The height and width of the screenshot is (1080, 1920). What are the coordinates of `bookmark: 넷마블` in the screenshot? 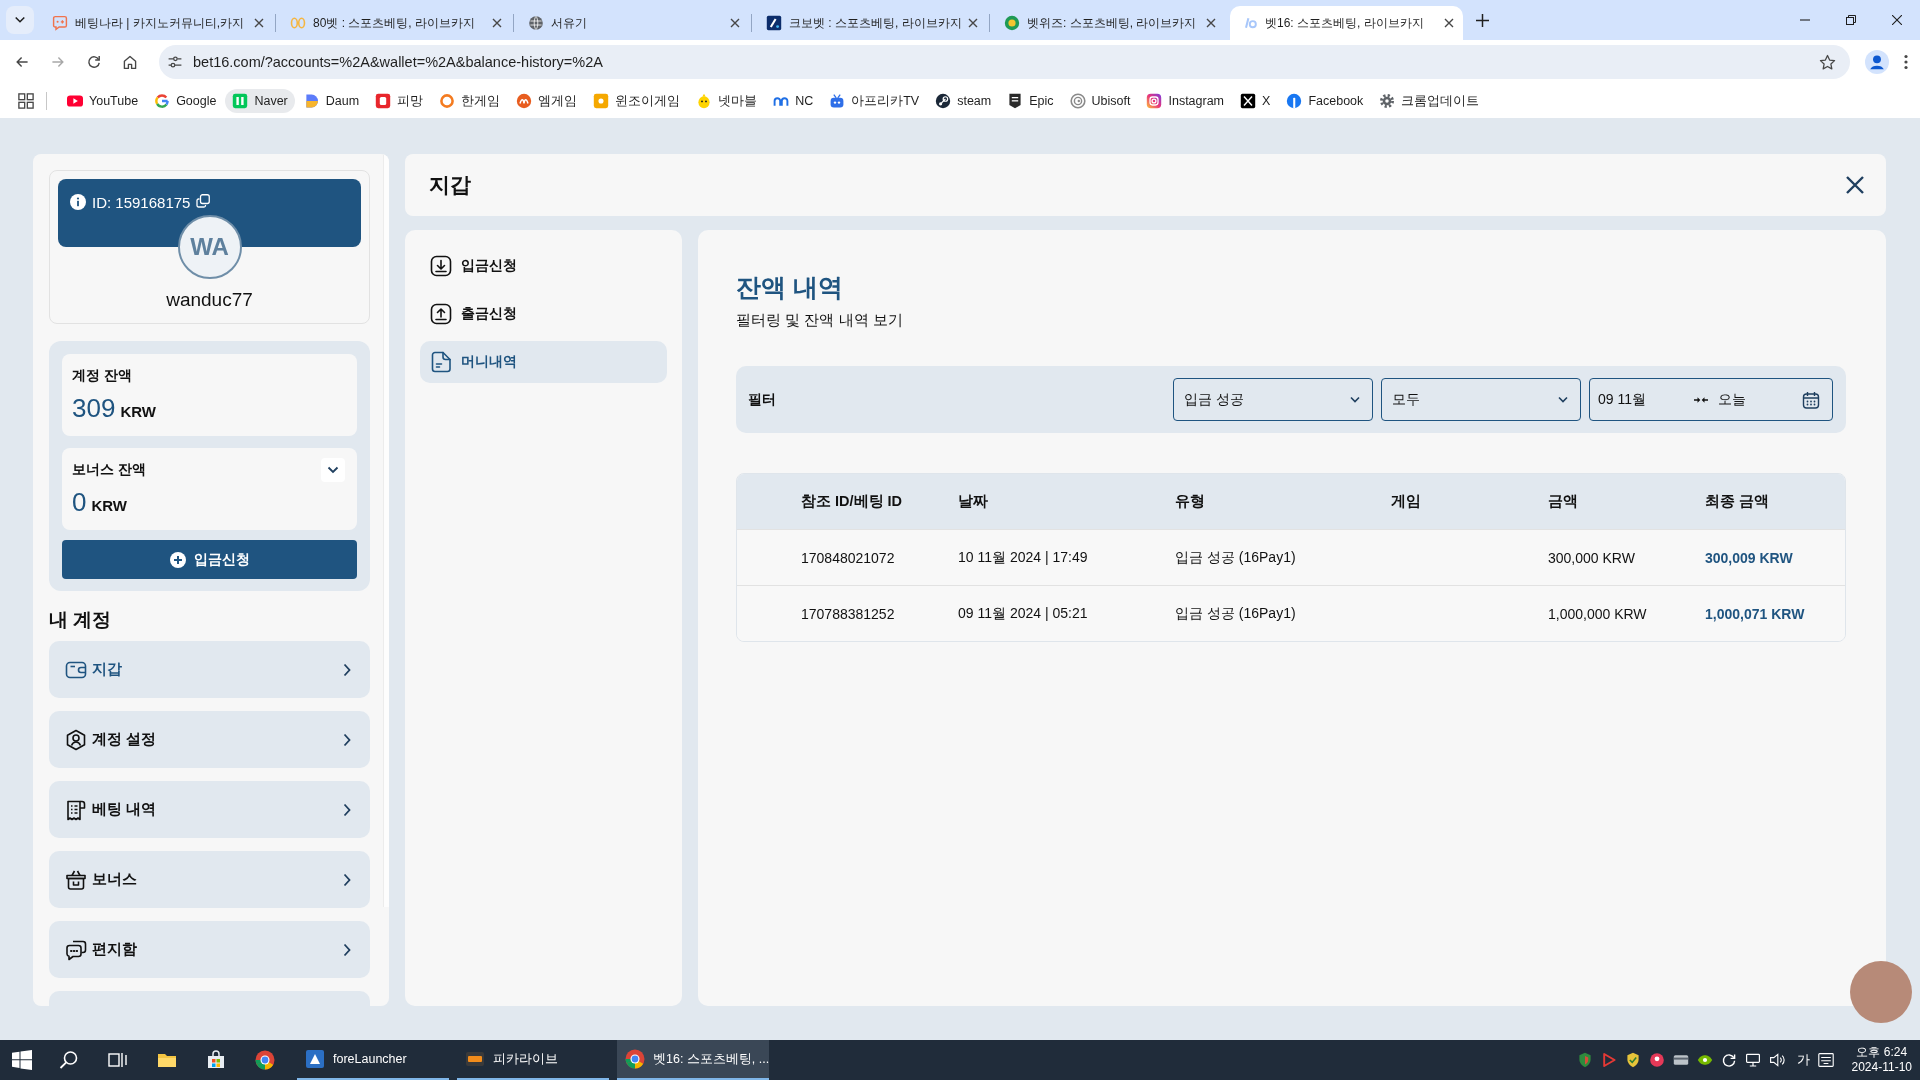 It's located at (727, 101).